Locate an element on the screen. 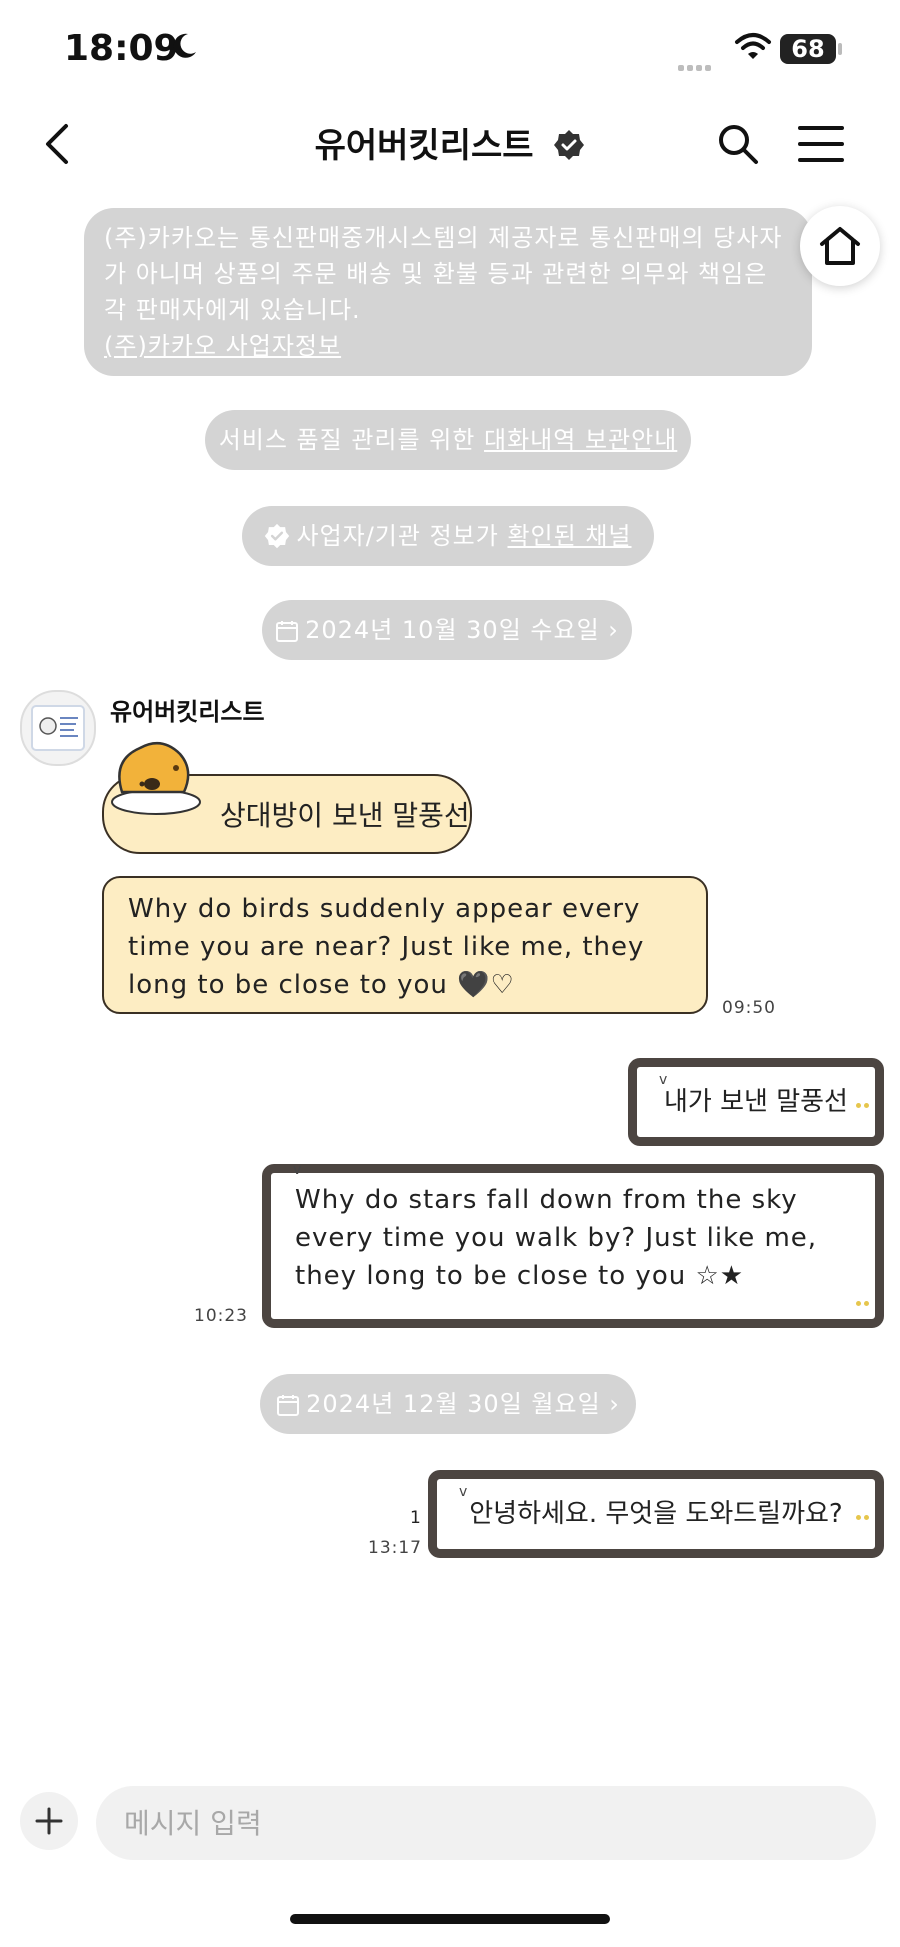 The image size is (900, 1947). plus-icon is located at coordinates (49, 1821).